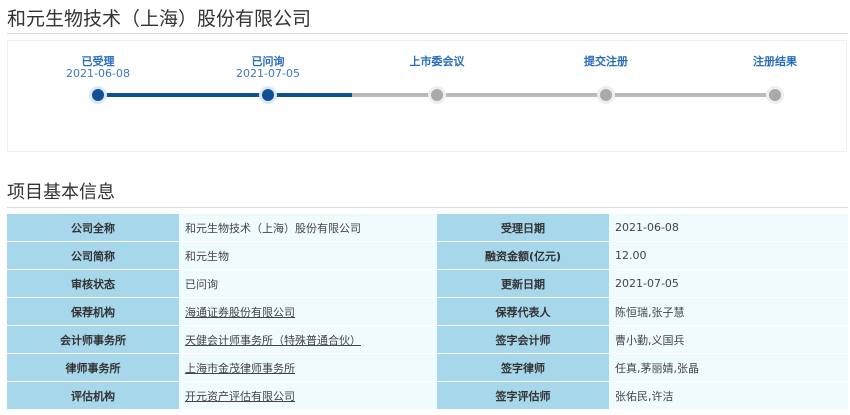 The height and width of the screenshot is (415, 850). Describe the element at coordinates (98, 73) in the screenshot. I see `step-date: 2021-06-08` at that location.